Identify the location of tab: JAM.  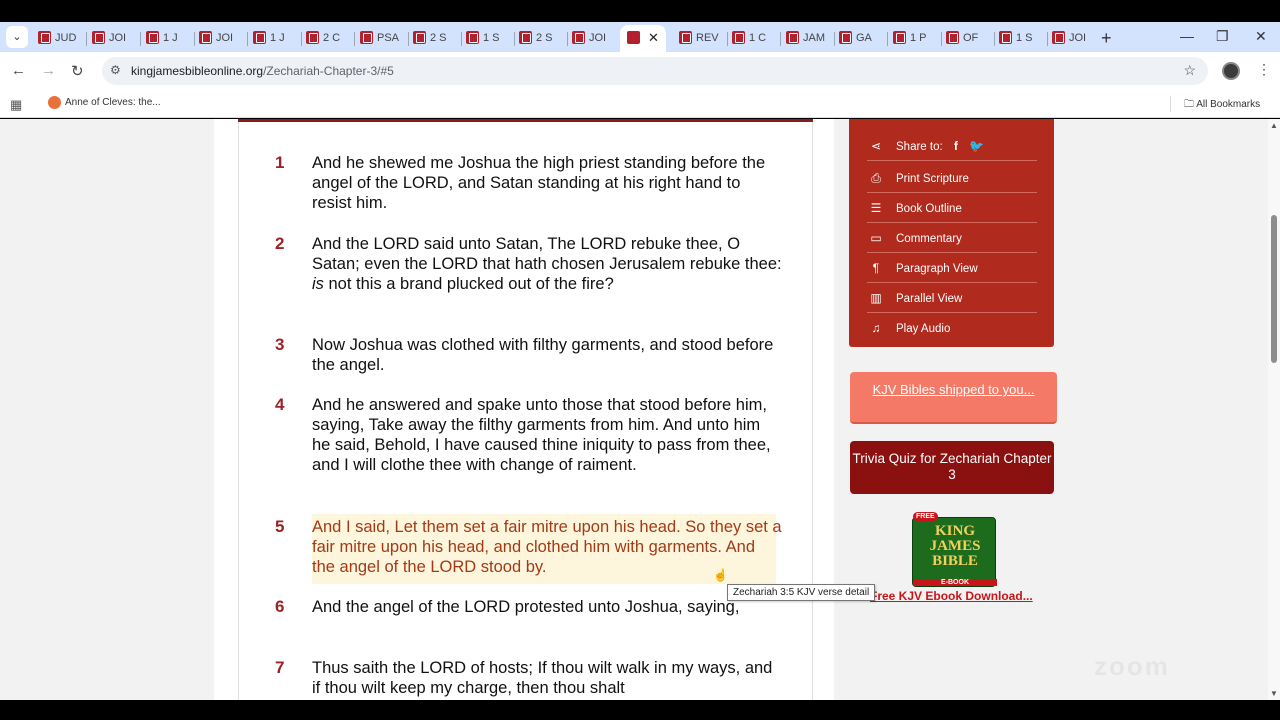
(808, 38).